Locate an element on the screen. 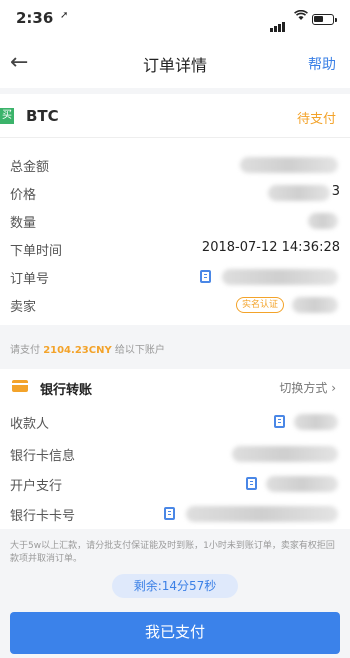 Image resolution: width=350 pixels, height=658 pixels. page-title: 订单详情 is located at coordinates (174, 65).